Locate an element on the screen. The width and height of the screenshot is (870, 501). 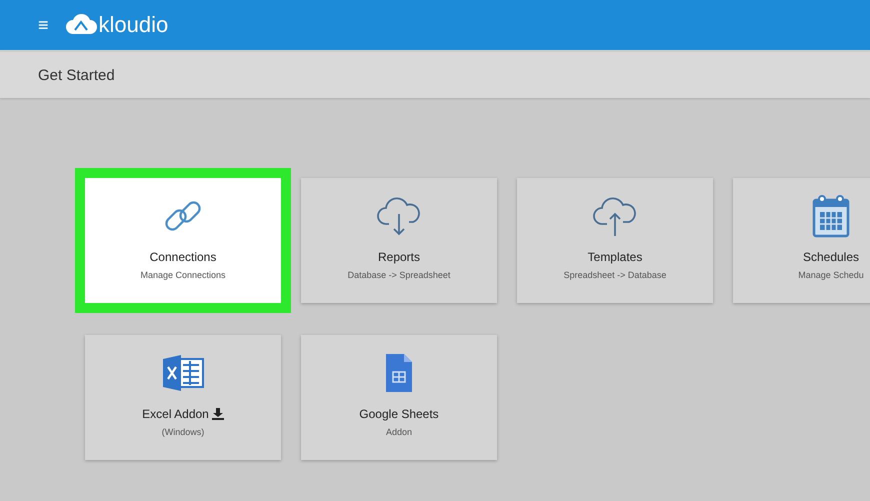
schedules-card: Schedules Manage Schedu is located at coordinates (801, 240).